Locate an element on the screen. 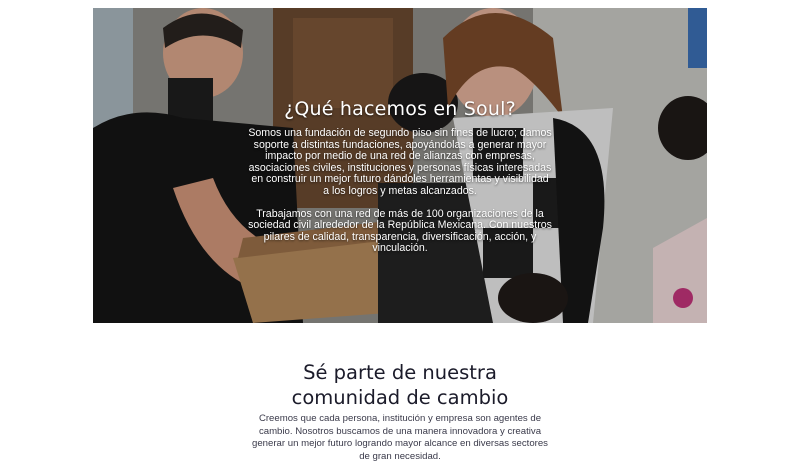 Image resolution: width=800 pixels, height=463 pixels. community-title-line1: Sé parte de nuestra is located at coordinates (400, 372).